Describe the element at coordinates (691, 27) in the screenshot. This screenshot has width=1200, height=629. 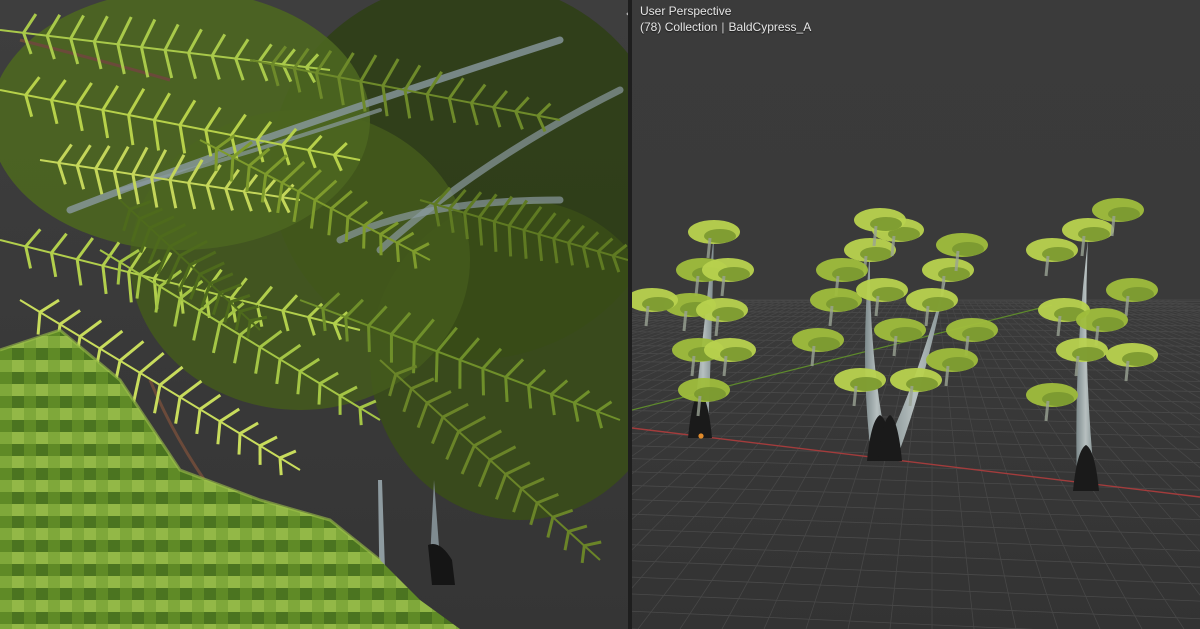
I see `collection-name: Collection` at that location.